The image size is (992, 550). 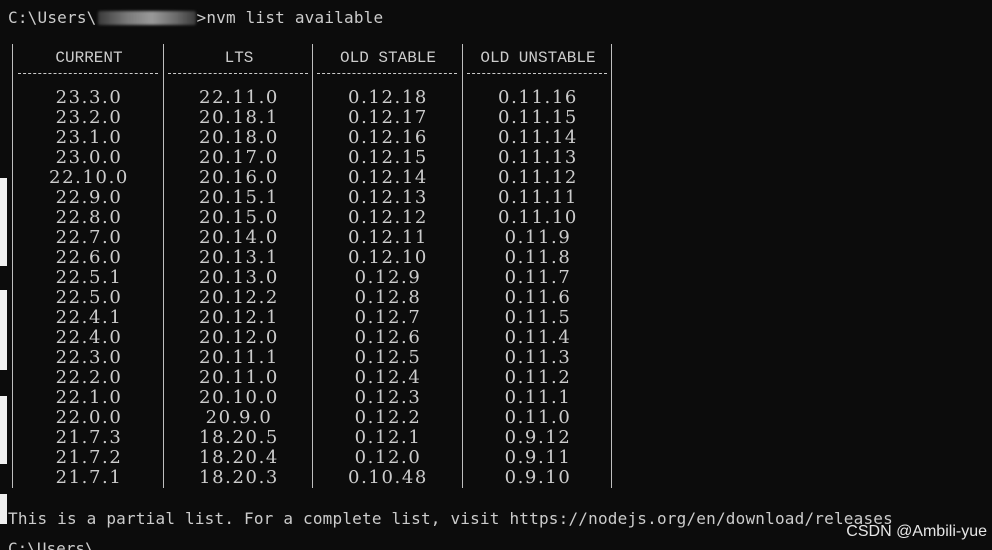 What do you see at coordinates (89, 297) in the screenshot?
I see `version-cell: 22.5.0` at bounding box center [89, 297].